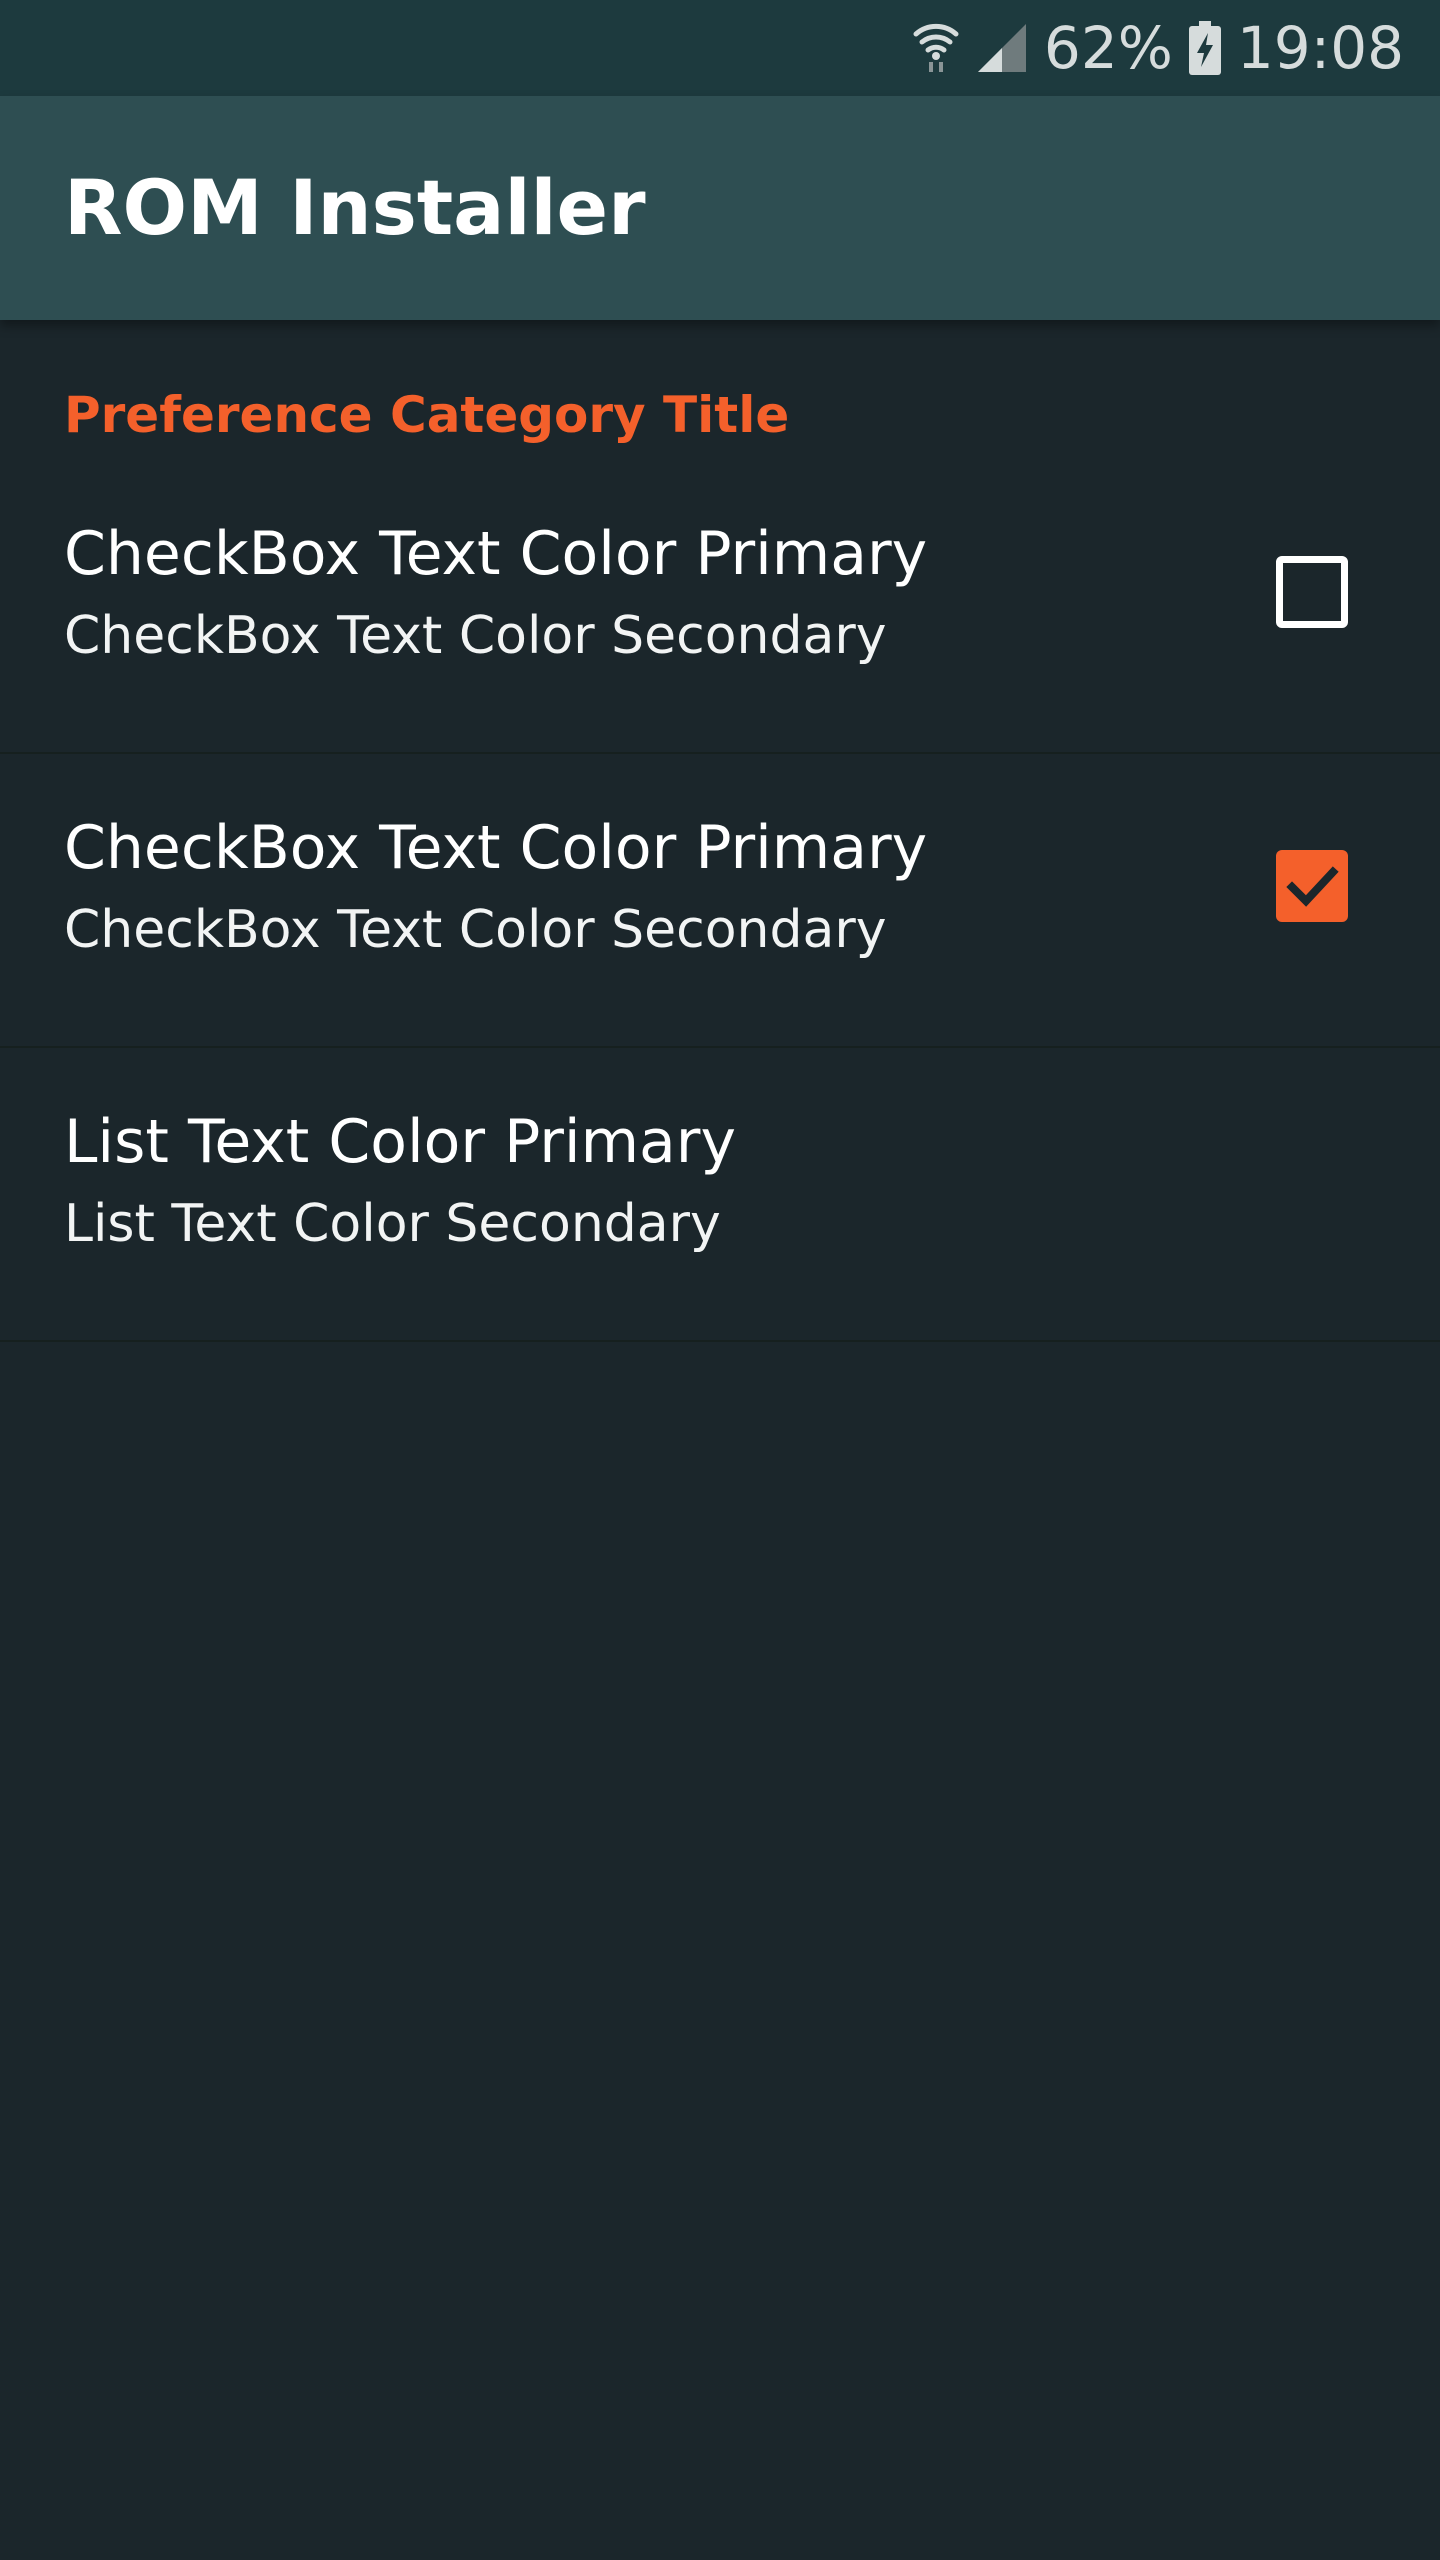 Image resolution: width=1440 pixels, height=2560 pixels. I want to click on signal-icon, so click(1002, 48).